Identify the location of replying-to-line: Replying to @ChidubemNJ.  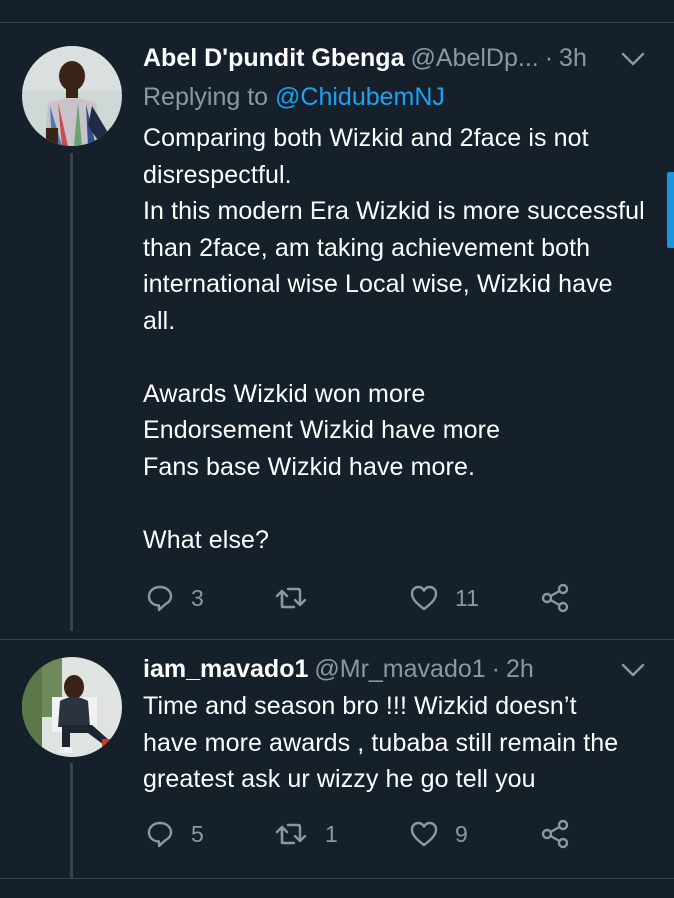
(294, 97).